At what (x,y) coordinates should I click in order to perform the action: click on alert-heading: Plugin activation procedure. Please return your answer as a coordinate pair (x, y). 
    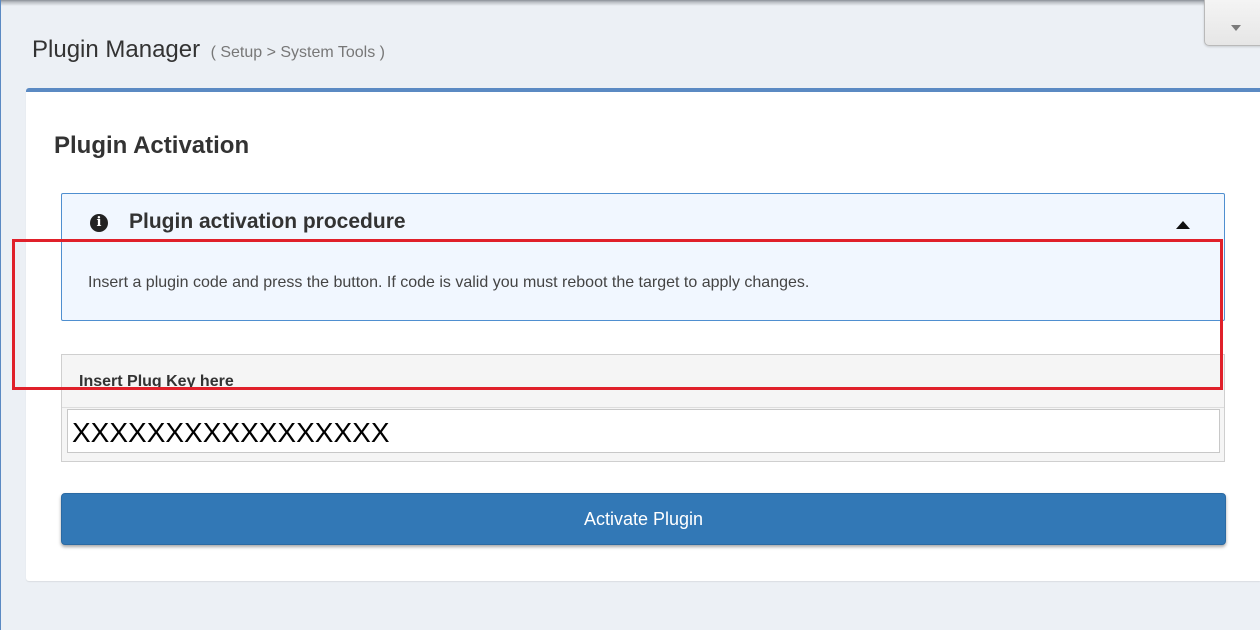
    Looking at the image, I should click on (267, 221).